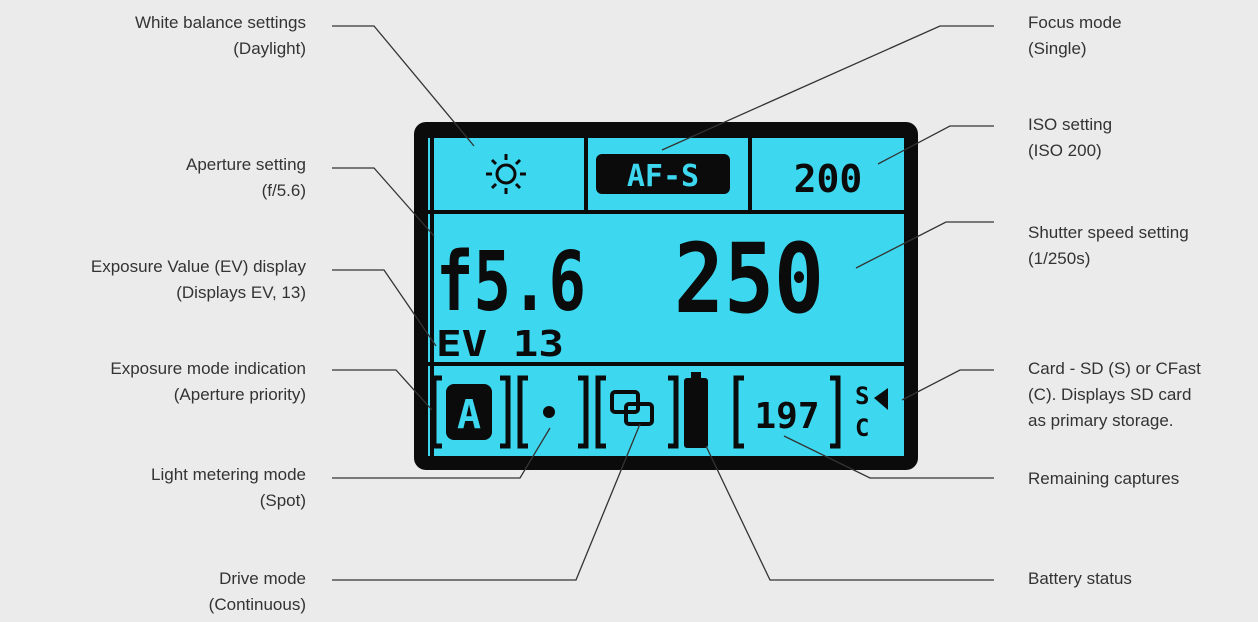 The height and width of the screenshot is (622, 1258). What do you see at coordinates (828, 179) in the screenshot?
I see `iso-value: 200` at bounding box center [828, 179].